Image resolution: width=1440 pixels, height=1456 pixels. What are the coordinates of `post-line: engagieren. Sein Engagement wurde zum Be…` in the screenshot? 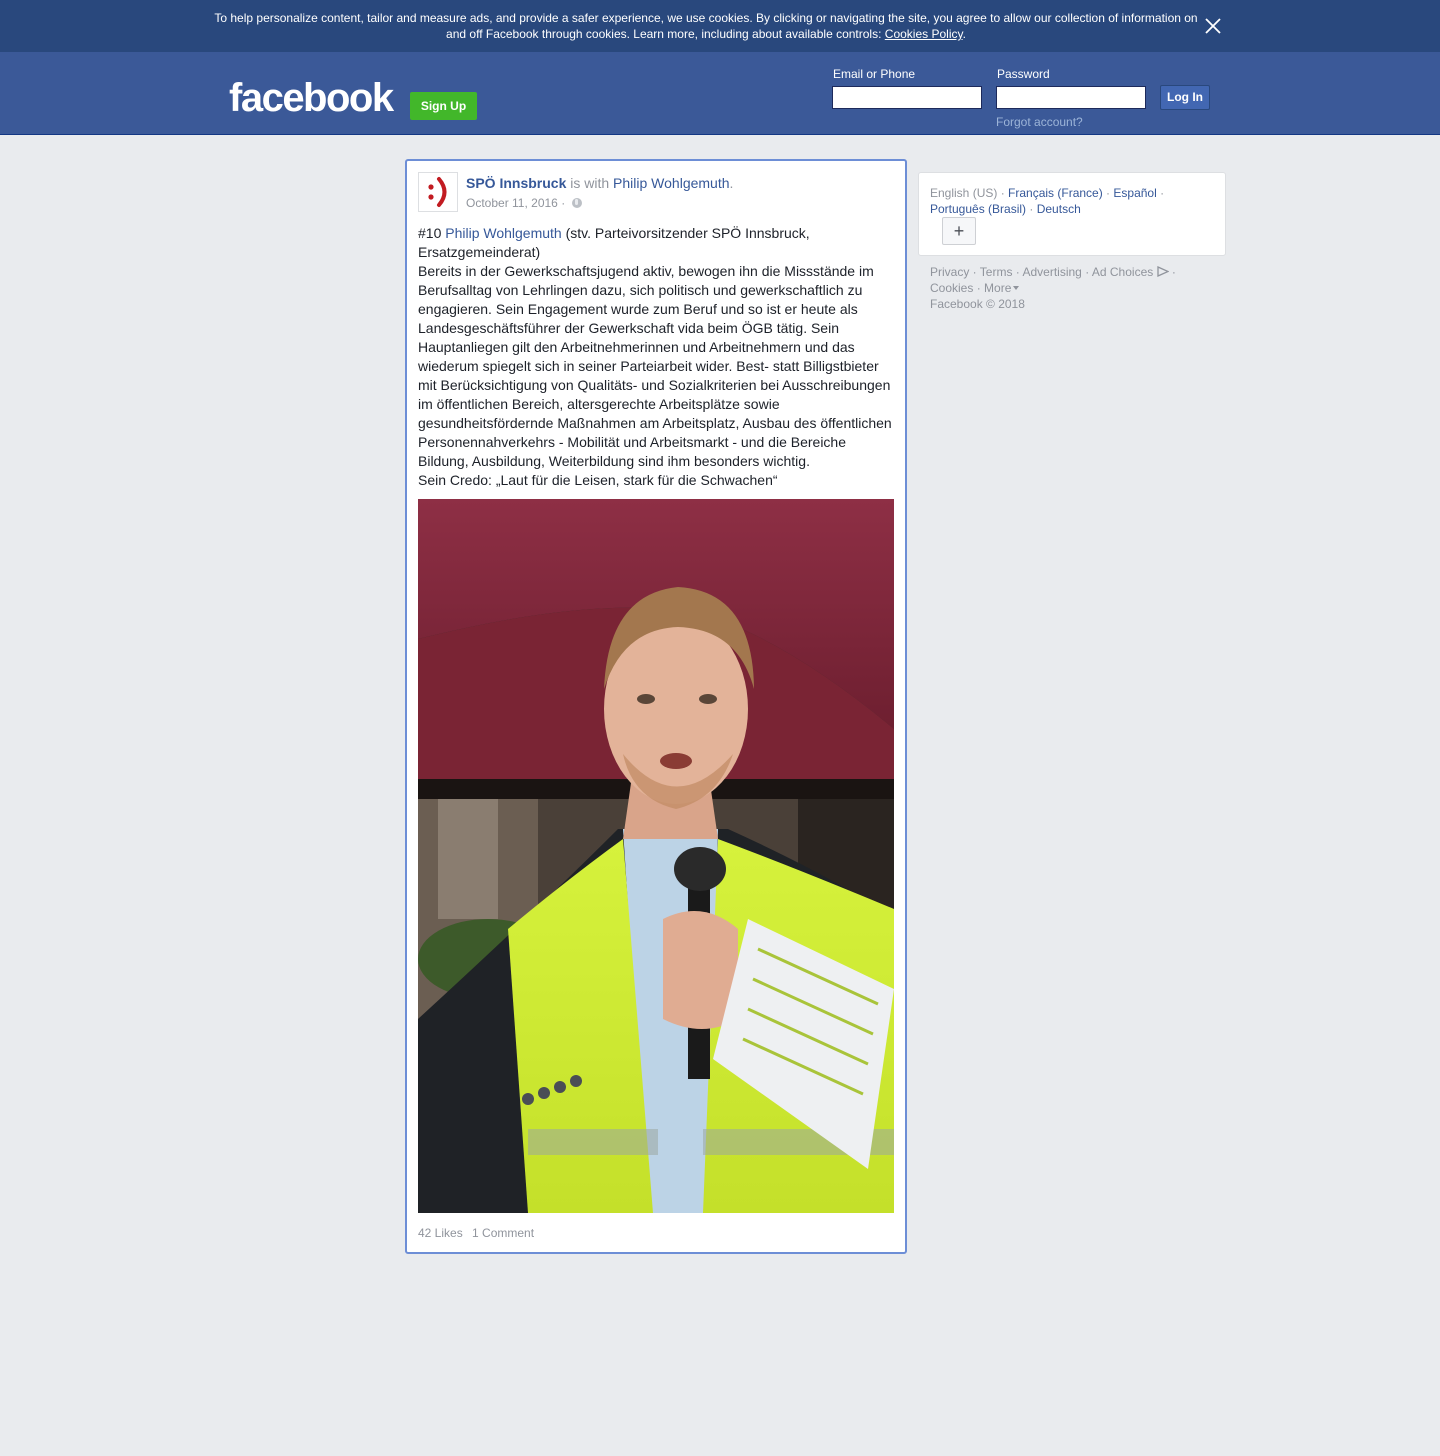 It's located at (638, 309).